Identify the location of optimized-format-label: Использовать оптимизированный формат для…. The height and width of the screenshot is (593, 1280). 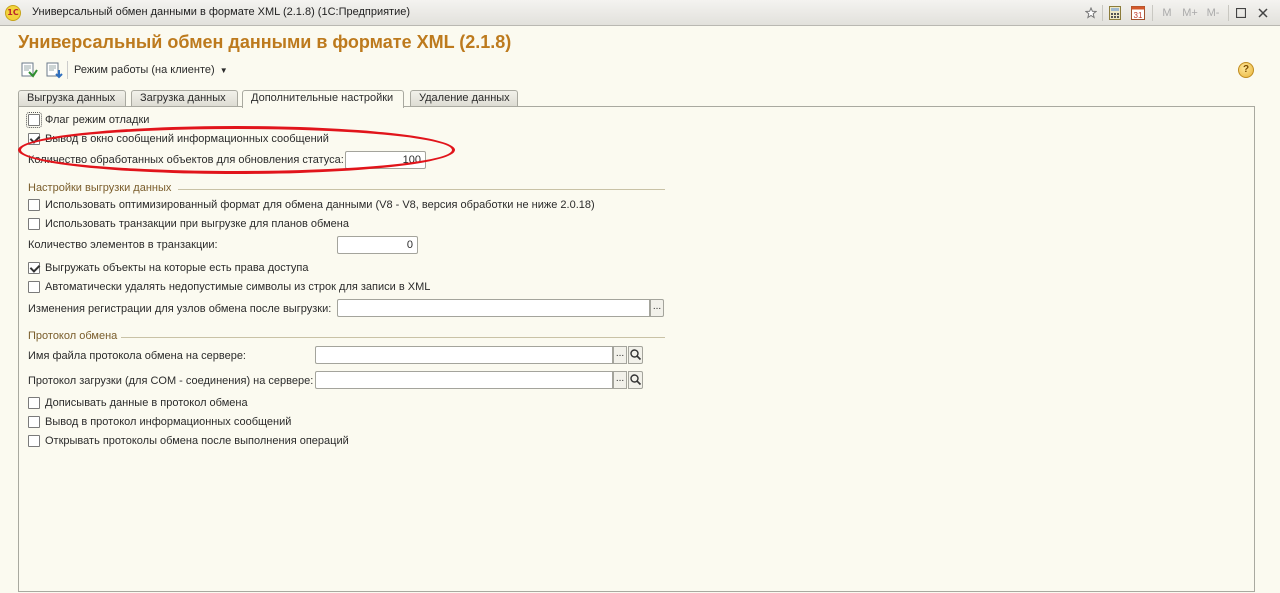
(320, 205).